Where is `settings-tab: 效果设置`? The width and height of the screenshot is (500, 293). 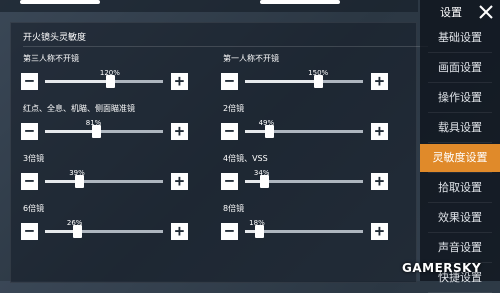 settings-tab: 效果设置 is located at coordinates (460, 218).